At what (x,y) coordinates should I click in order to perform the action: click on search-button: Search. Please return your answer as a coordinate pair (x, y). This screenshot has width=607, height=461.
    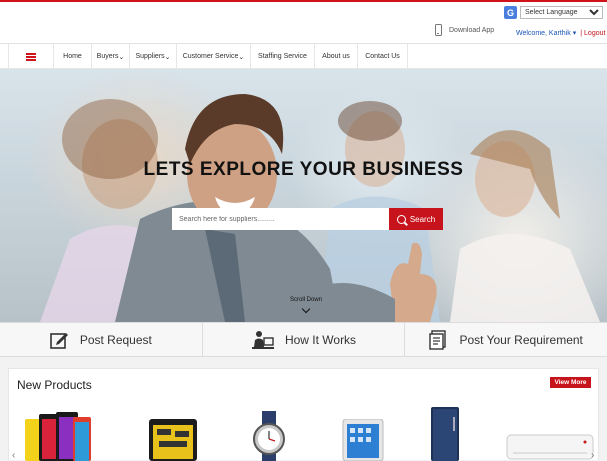
    Looking at the image, I should click on (416, 219).